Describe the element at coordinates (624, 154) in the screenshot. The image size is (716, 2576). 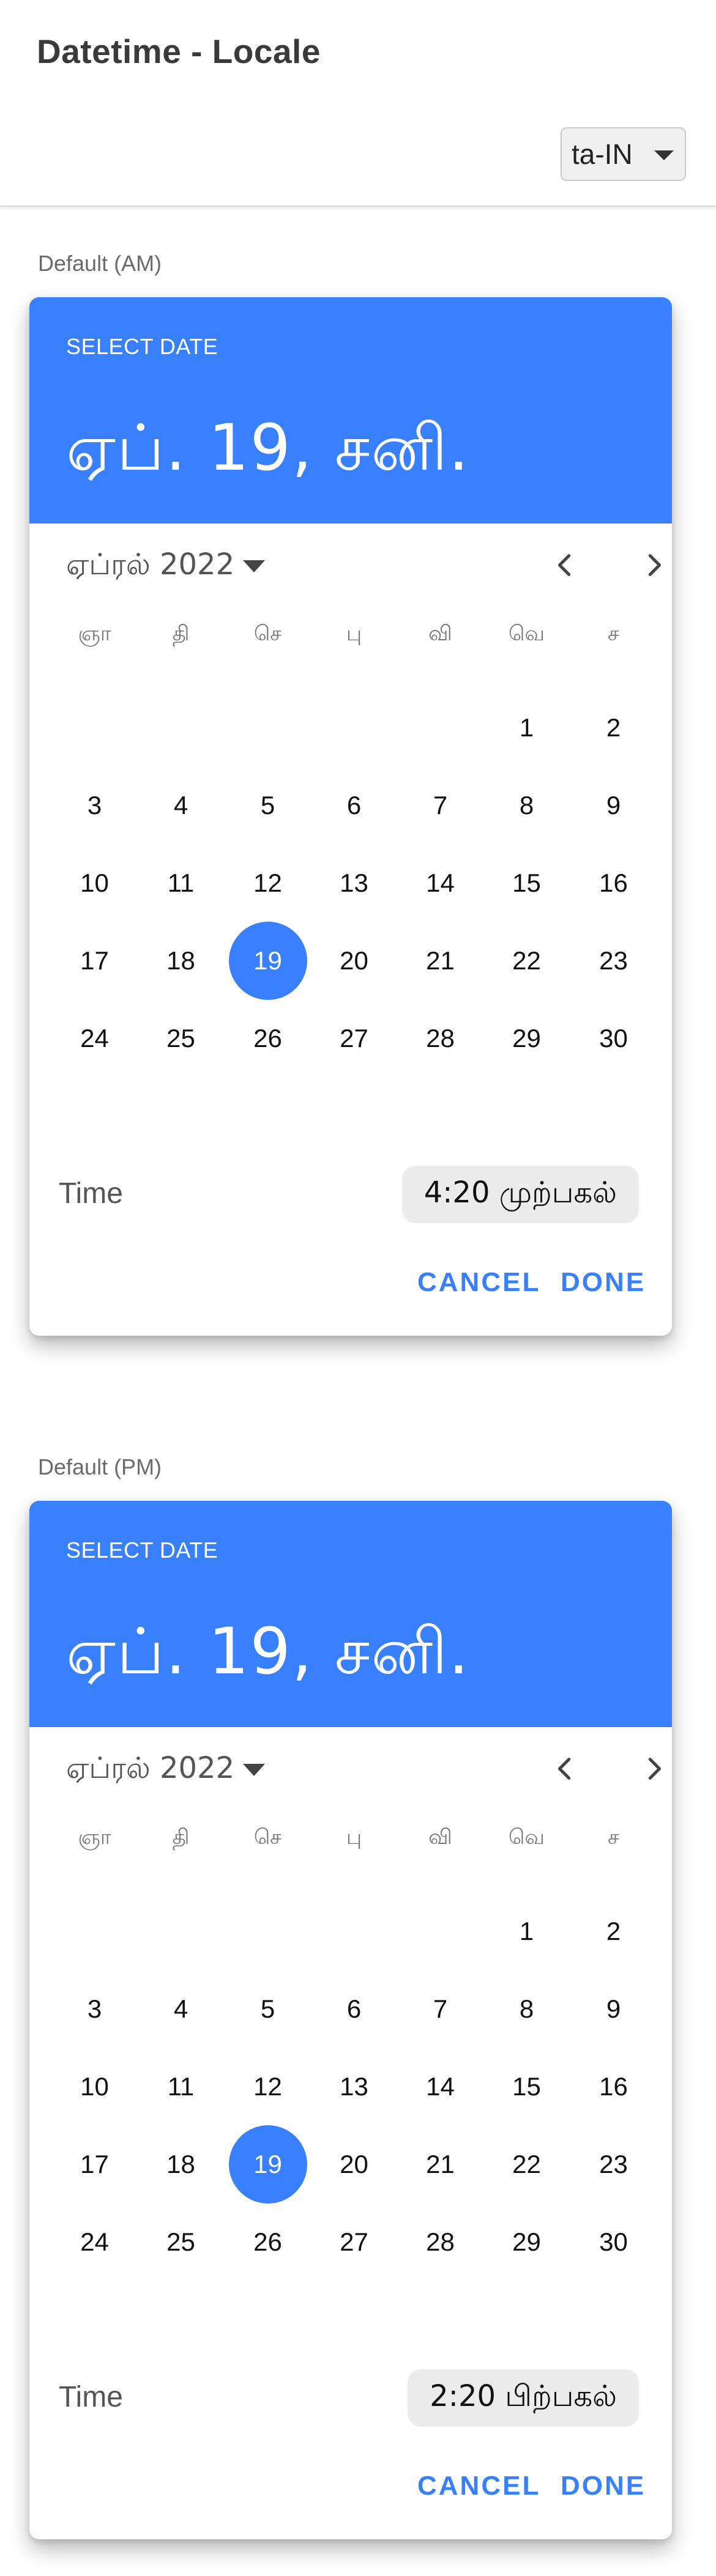
I see `locale-select: ta-IN` at that location.